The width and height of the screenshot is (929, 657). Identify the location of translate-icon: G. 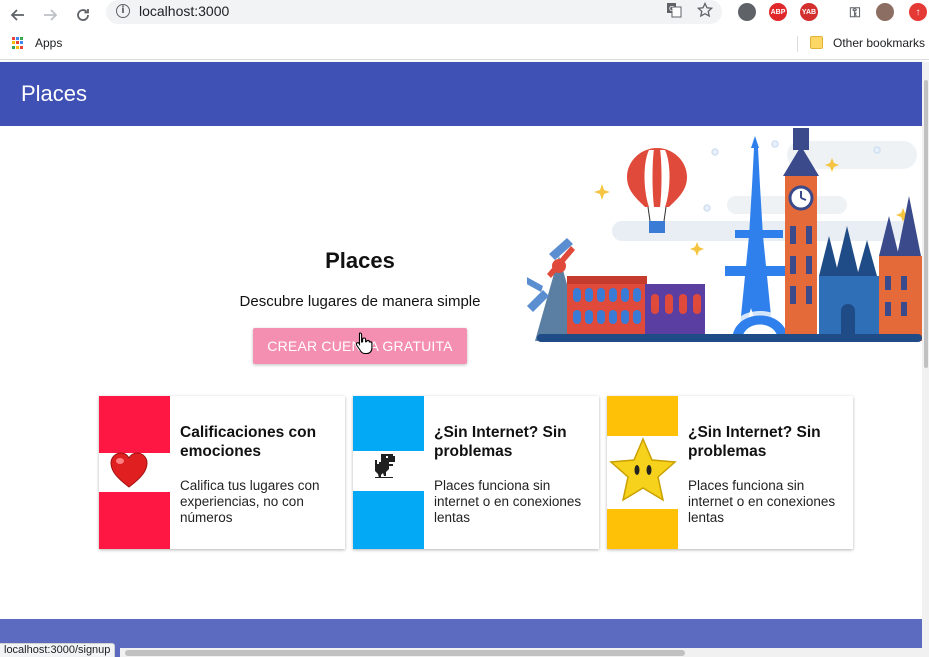
(674, 11).